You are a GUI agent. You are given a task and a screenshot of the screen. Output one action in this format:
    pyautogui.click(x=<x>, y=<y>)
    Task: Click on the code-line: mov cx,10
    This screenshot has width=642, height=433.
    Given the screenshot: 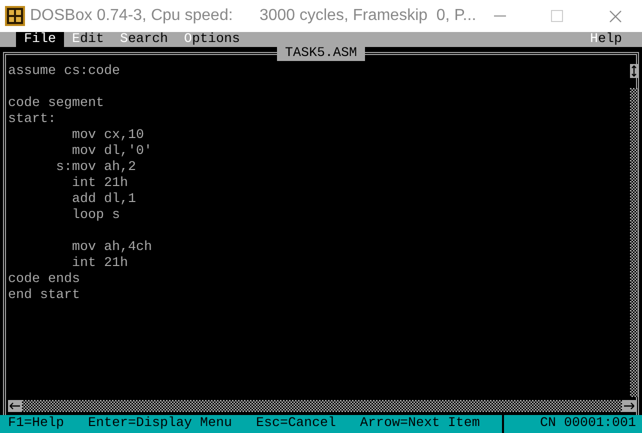 What is the action you would take?
    pyautogui.click(x=107, y=136)
    